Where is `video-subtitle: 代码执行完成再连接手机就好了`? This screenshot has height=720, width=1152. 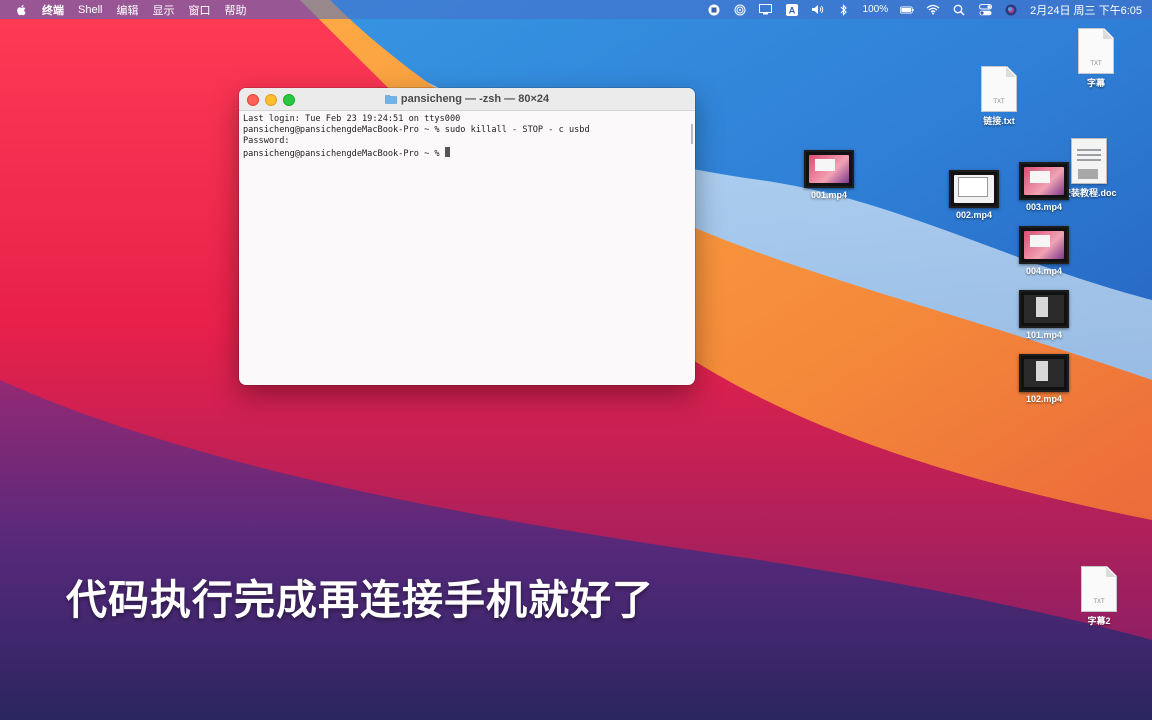 video-subtitle: 代码执行完成再连接手机就好了 is located at coordinates (360, 600).